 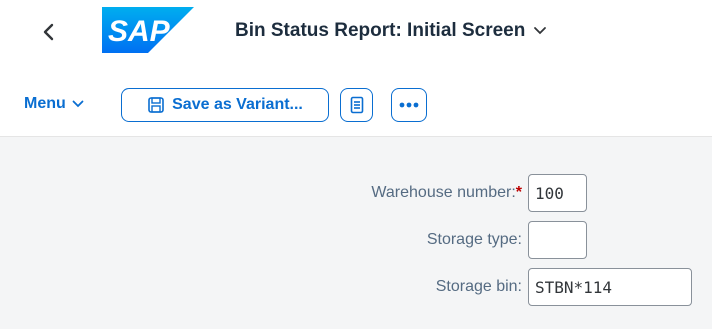 I want to click on details-button, so click(x=356, y=105).